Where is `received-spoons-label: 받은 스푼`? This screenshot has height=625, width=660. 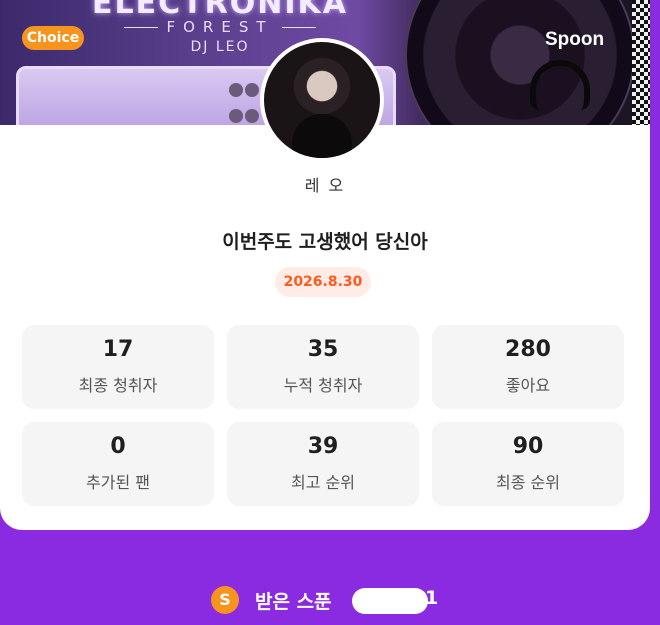 received-spoons-label: 받은 스푼 is located at coordinates (293, 602).